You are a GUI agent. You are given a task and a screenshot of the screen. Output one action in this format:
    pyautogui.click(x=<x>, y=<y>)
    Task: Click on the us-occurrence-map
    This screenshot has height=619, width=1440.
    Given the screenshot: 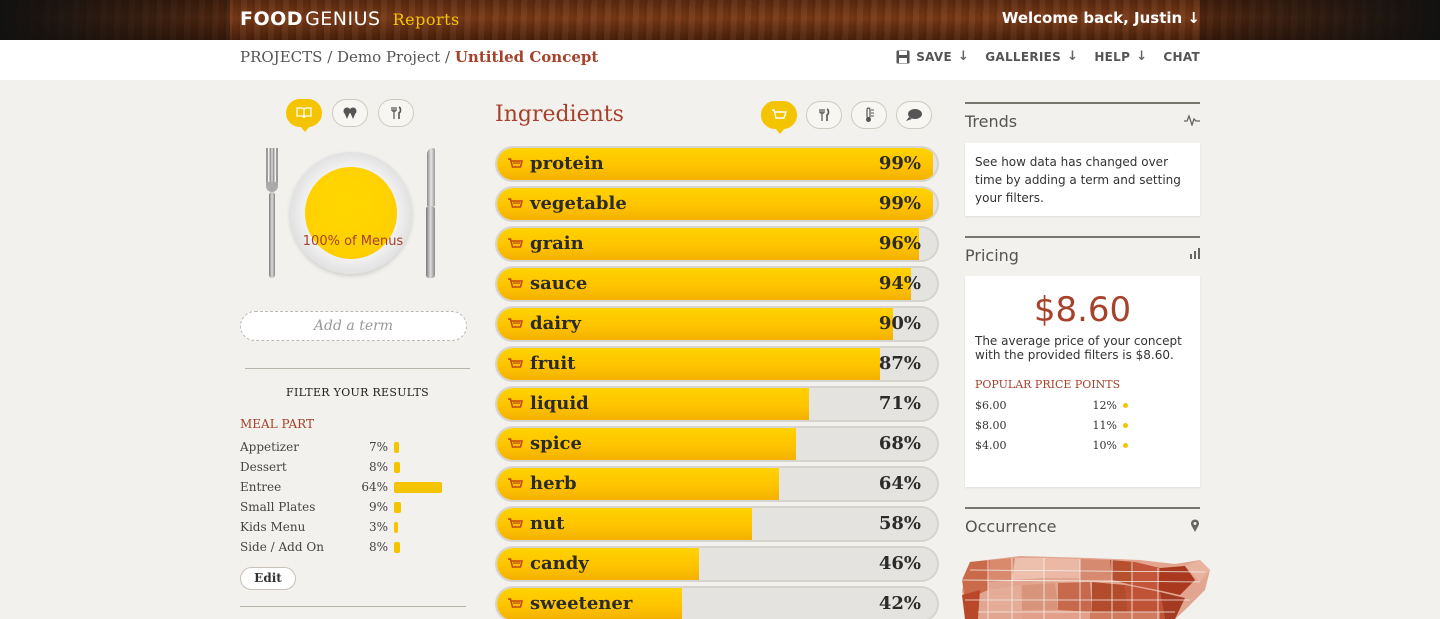 What is the action you would take?
    pyautogui.click(x=1085, y=584)
    